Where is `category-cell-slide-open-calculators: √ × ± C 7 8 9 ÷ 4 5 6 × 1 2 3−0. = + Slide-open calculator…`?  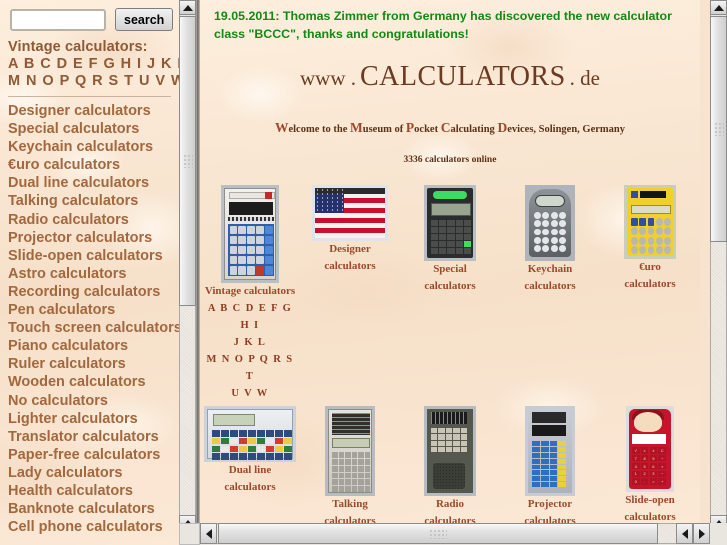
category-cell-slide-open-calculators: √ × ± C 7 8 9 ÷ 4 5 6 × 1 2 3−0. = + Slide-open calculator… is located at coordinates (650, 464).